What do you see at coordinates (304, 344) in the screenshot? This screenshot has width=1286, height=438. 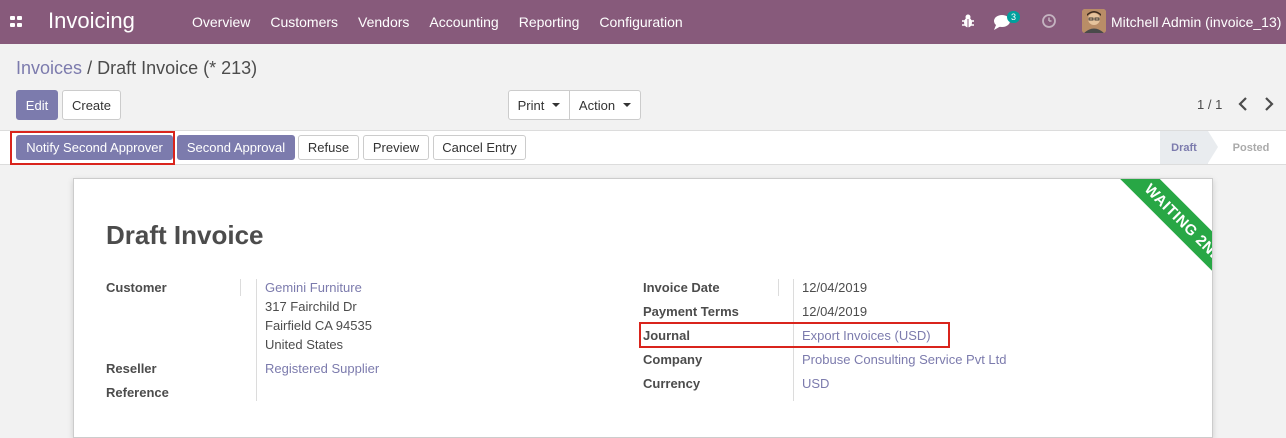 I see `customer-address-line: United States` at bounding box center [304, 344].